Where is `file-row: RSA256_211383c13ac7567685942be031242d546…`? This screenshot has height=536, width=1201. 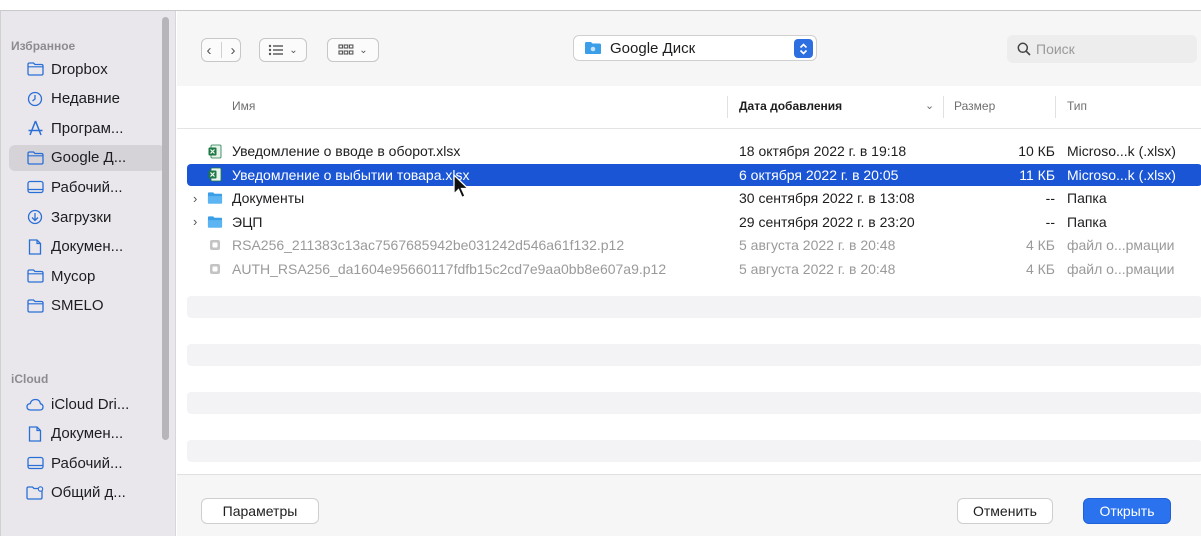 file-row: RSA256_211383c13ac7567685942be031242d546… is located at coordinates (694, 245).